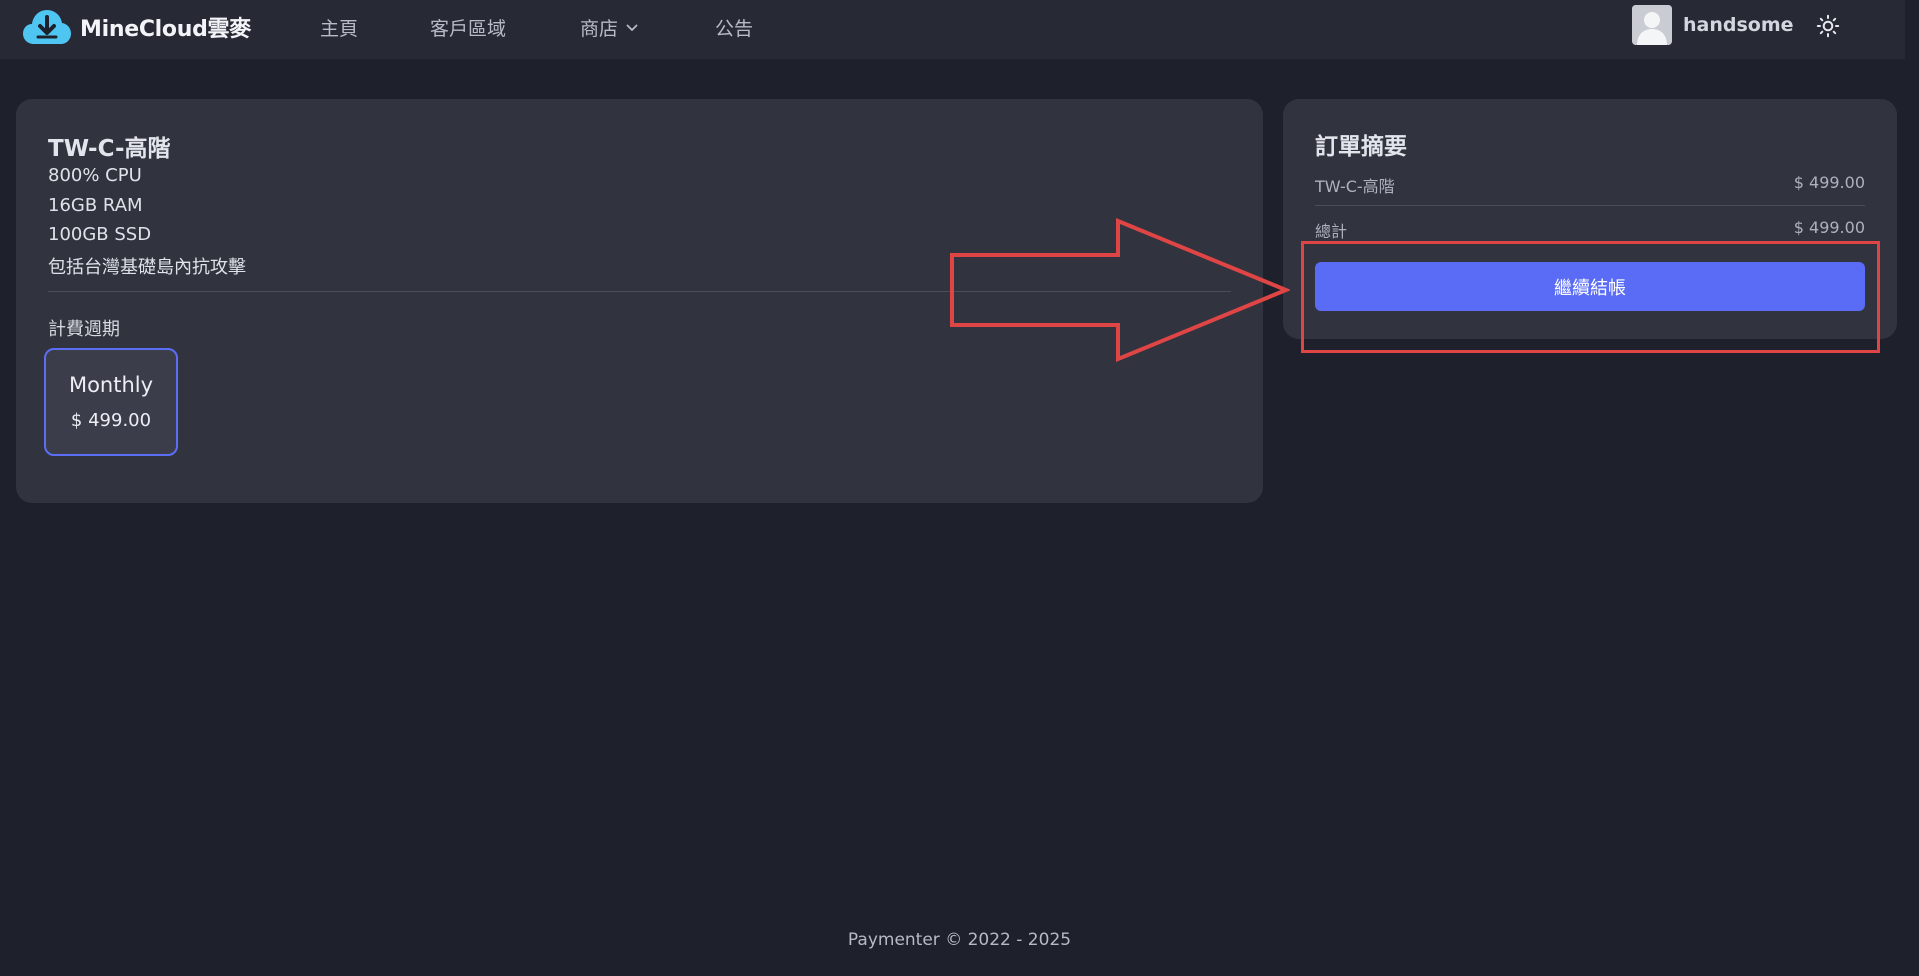 Image resolution: width=1919 pixels, height=976 pixels. I want to click on brand-link: MineCloud雲麥, so click(136, 27).